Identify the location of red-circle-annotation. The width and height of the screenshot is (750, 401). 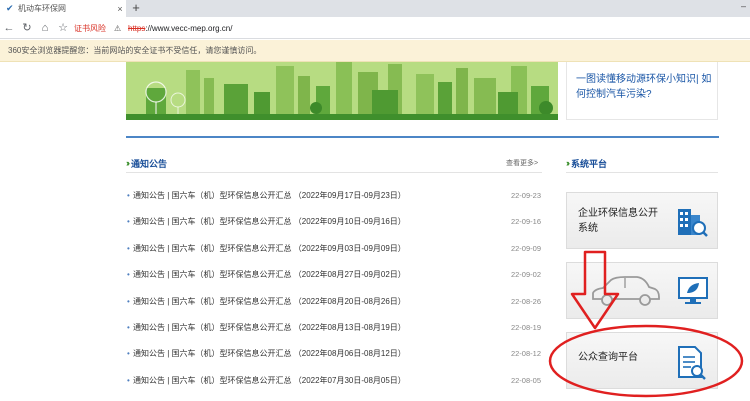
(646, 361).